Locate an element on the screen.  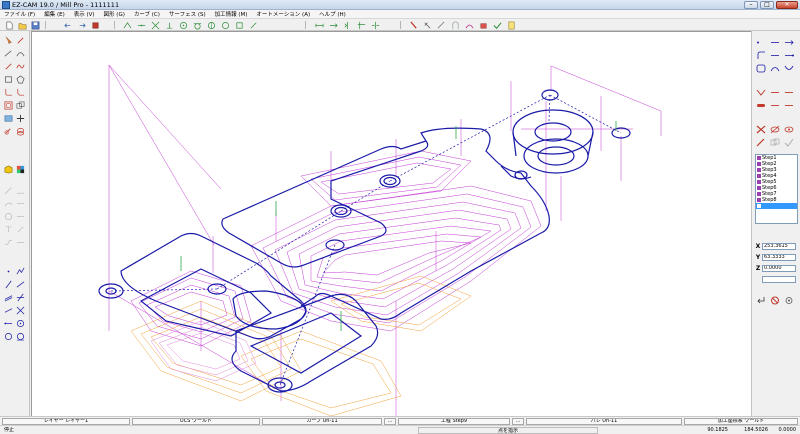
save-icon is located at coordinates (35, 25).